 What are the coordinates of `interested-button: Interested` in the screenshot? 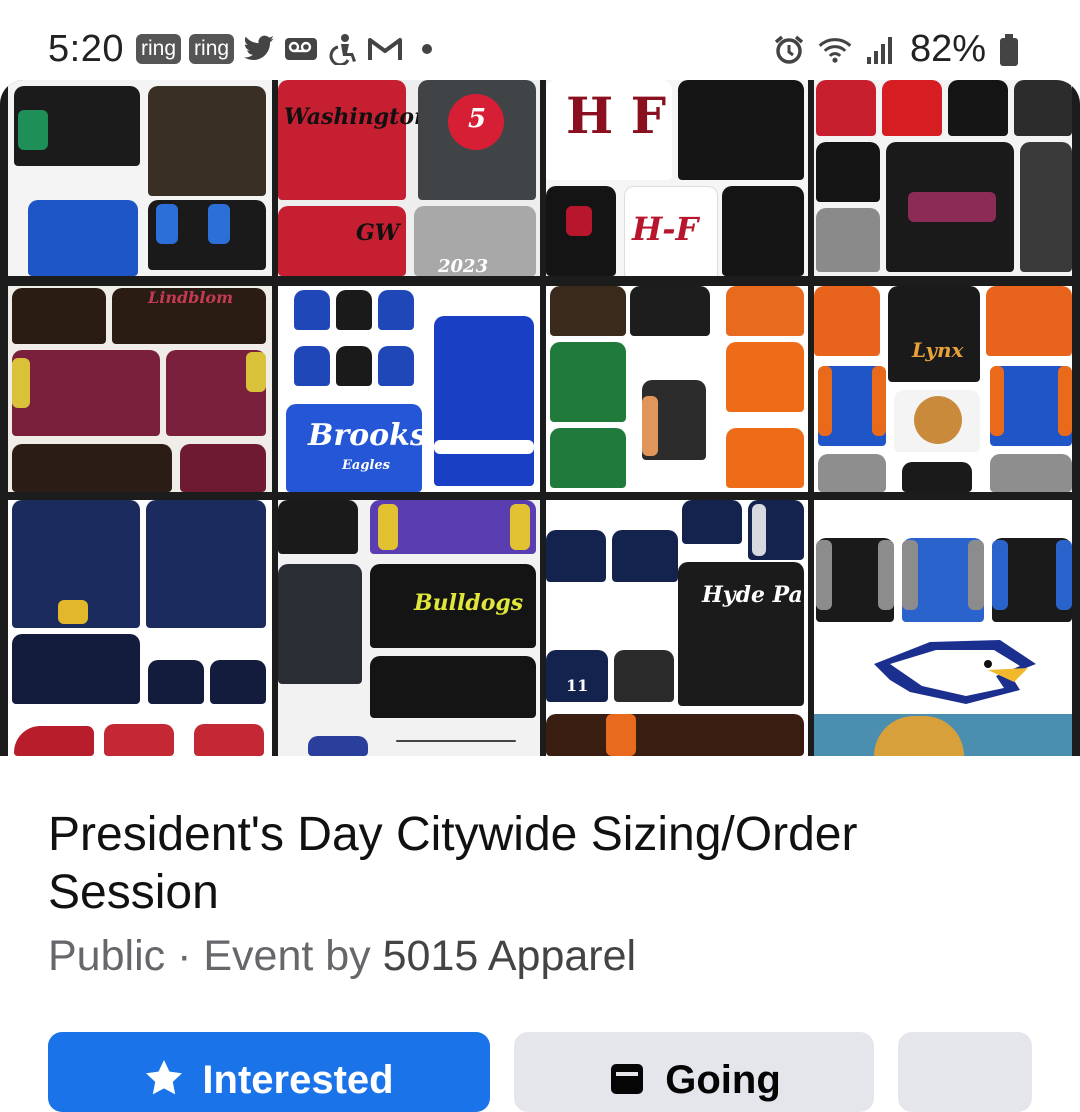 It's located at (269, 1072).